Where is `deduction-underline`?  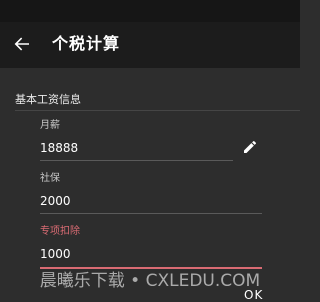 deduction-underline is located at coordinates (151, 268).